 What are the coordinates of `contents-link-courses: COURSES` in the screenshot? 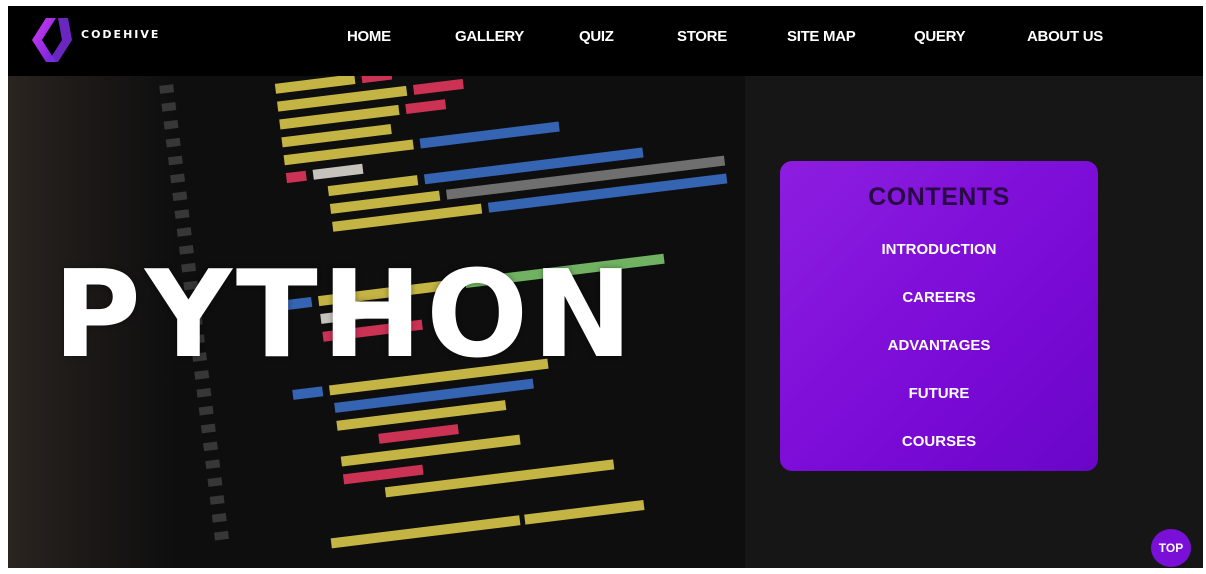 It's located at (939, 441).